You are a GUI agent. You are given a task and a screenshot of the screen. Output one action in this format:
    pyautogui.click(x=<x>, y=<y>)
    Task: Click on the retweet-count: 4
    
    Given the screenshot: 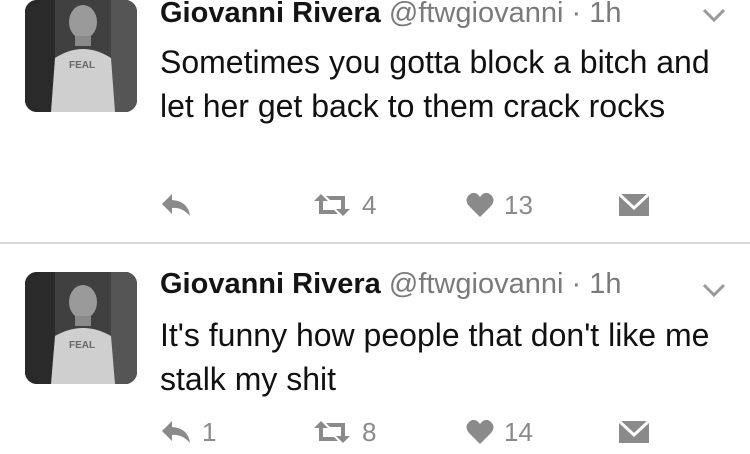 What is the action you would take?
    pyautogui.click(x=369, y=204)
    